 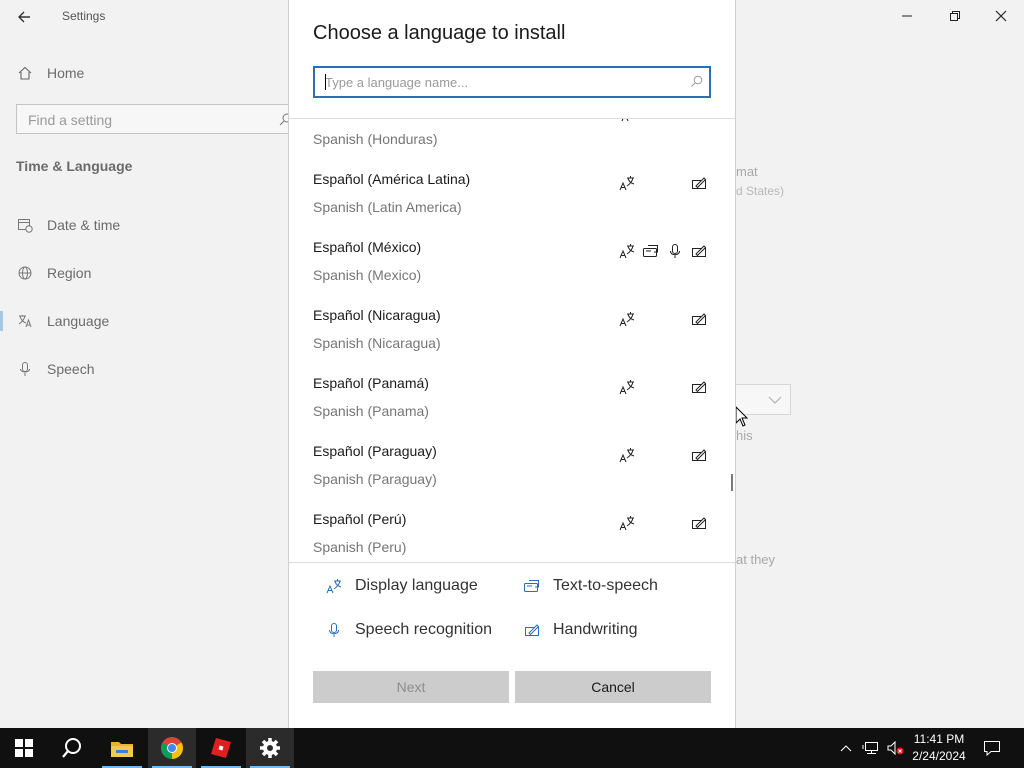 I want to click on text-to-speech-icon, so click(x=532, y=586).